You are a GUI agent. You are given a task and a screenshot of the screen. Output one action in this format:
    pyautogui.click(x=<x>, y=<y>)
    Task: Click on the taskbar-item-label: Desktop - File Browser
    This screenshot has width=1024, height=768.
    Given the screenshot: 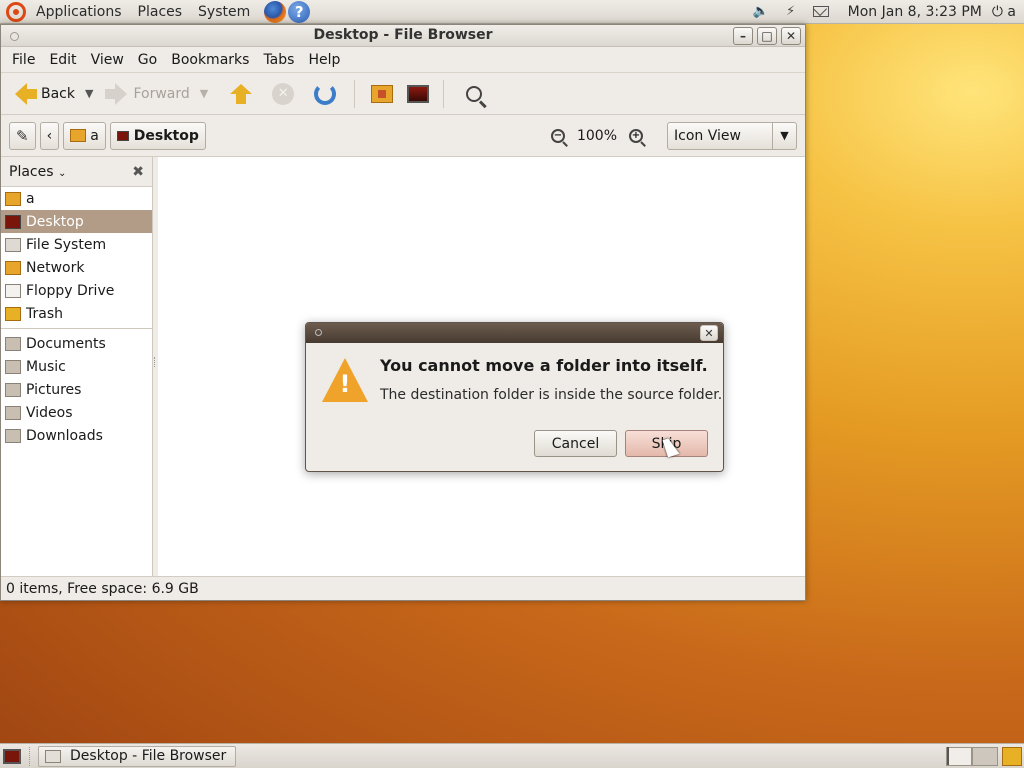 What is the action you would take?
    pyautogui.click(x=148, y=756)
    